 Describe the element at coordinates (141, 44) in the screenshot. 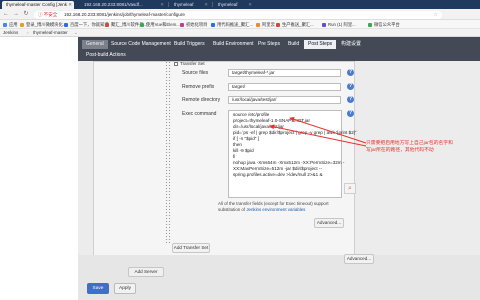

I see `tab-source-code-management: Source Code Management` at that location.